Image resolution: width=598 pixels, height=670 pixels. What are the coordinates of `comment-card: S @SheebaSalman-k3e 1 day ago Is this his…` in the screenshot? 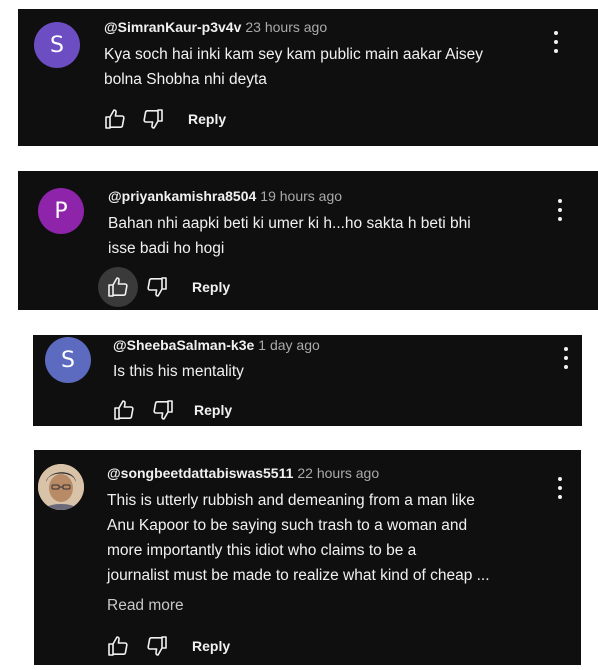 It's located at (307, 380).